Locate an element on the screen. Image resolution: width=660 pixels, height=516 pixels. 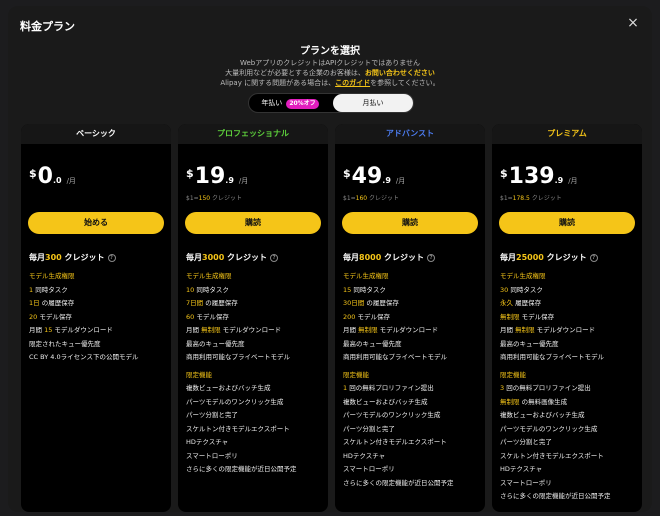
feature-item: 月間 15 モデルダウンロード is located at coordinates (99, 331).